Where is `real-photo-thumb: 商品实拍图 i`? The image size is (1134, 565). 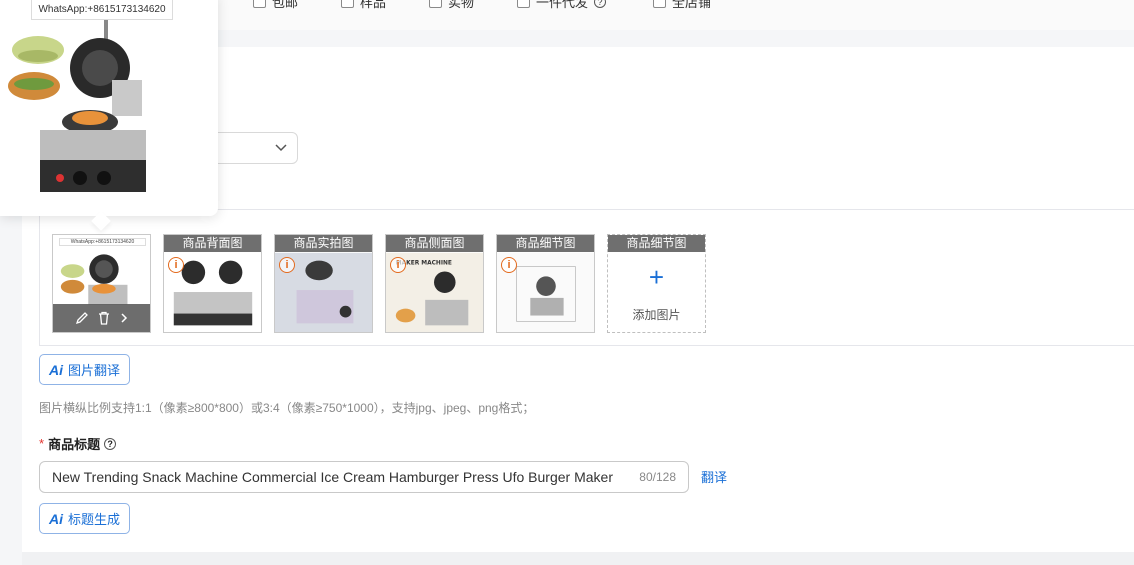 real-photo-thumb: 商品实拍图 i is located at coordinates (323, 283).